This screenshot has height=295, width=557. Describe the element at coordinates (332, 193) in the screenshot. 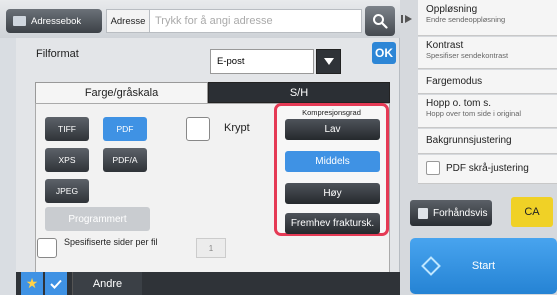

I see `compression-high-button: Høy` at that location.